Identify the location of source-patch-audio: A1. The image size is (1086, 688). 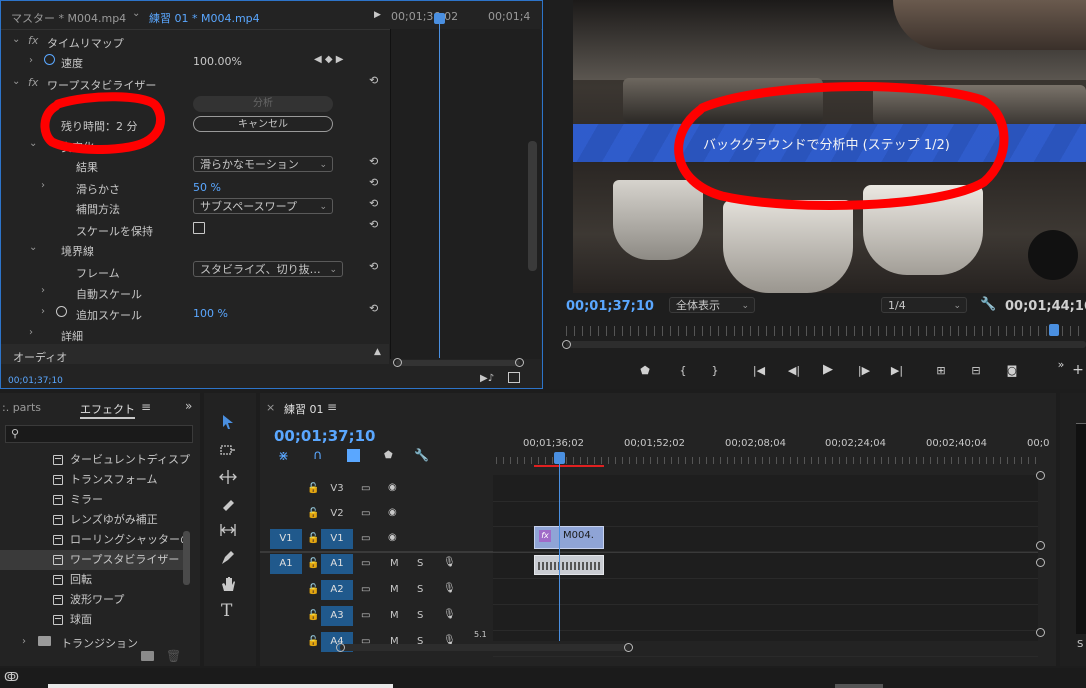
(286, 564).